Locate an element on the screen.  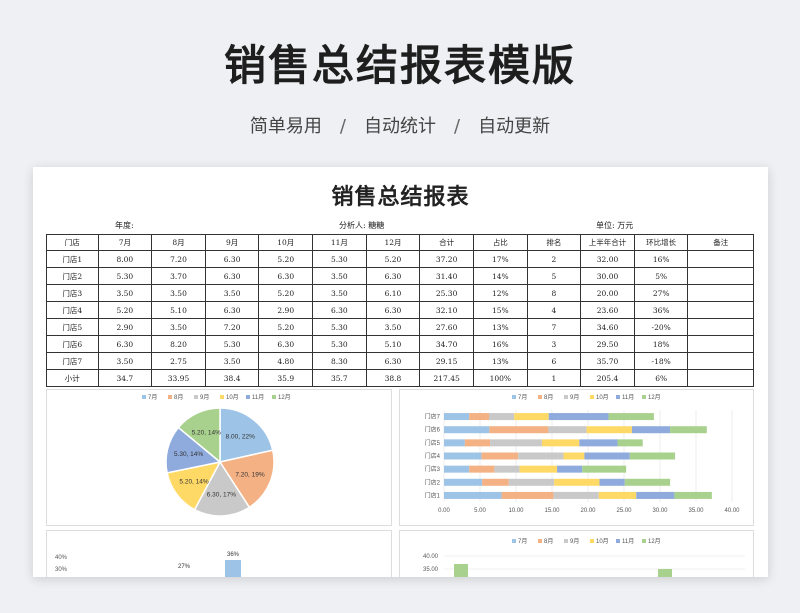
y-tick-label: 30% is located at coordinates (61, 570).